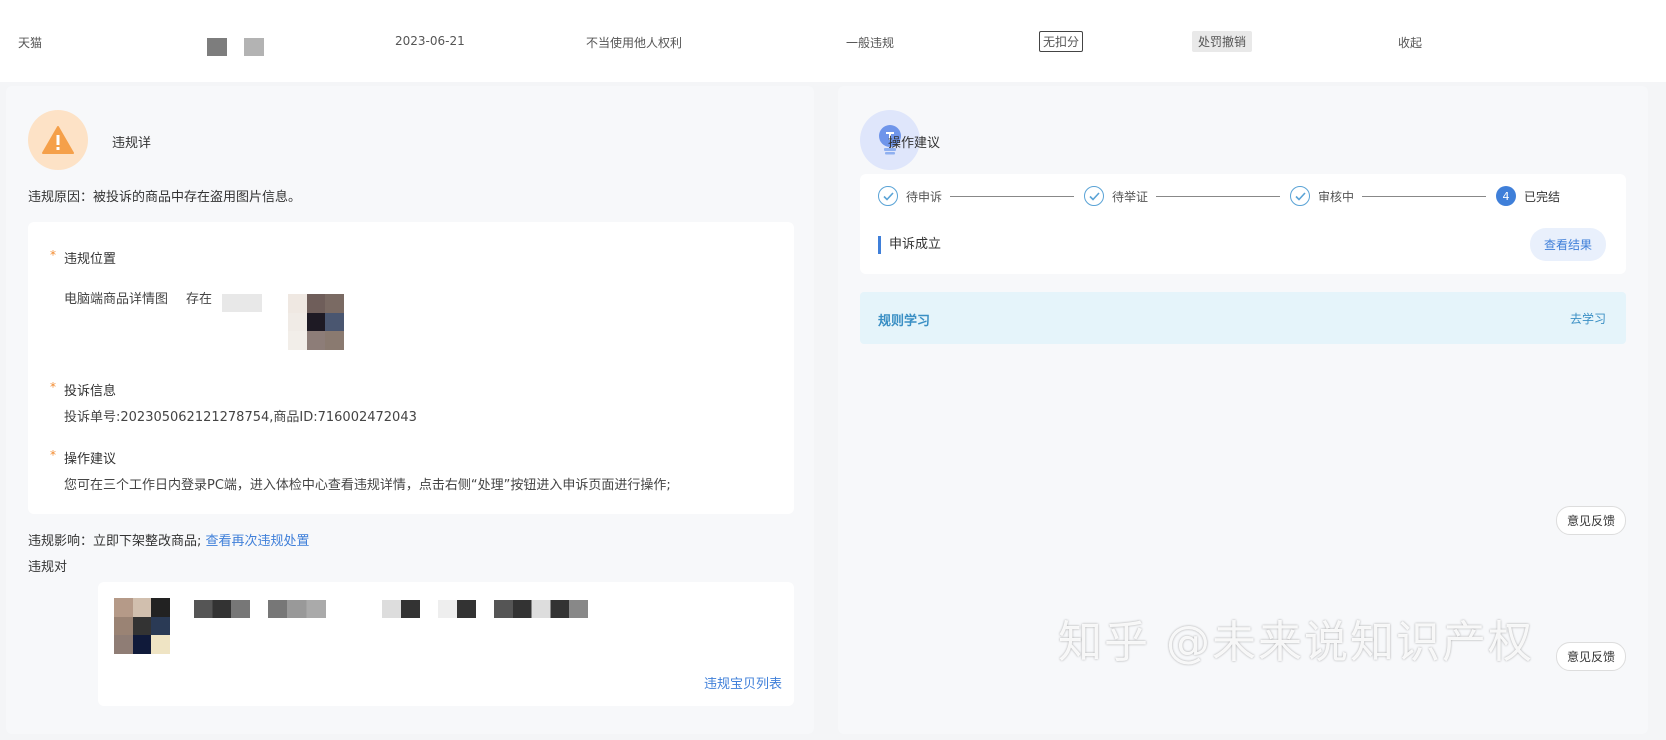 This screenshot has height=740, width=1666. Describe the element at coordinates (634, 43) in the screenshot. I see `violation-type: 不当使用他人权利` at that location.